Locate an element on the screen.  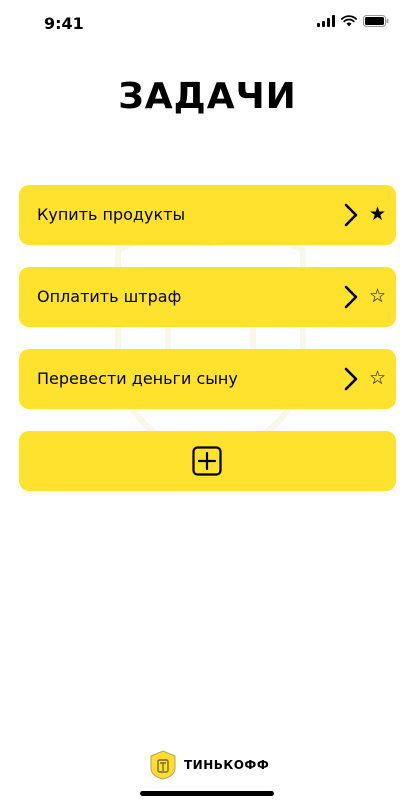
add-task-button is located at coordinates (207, 461).